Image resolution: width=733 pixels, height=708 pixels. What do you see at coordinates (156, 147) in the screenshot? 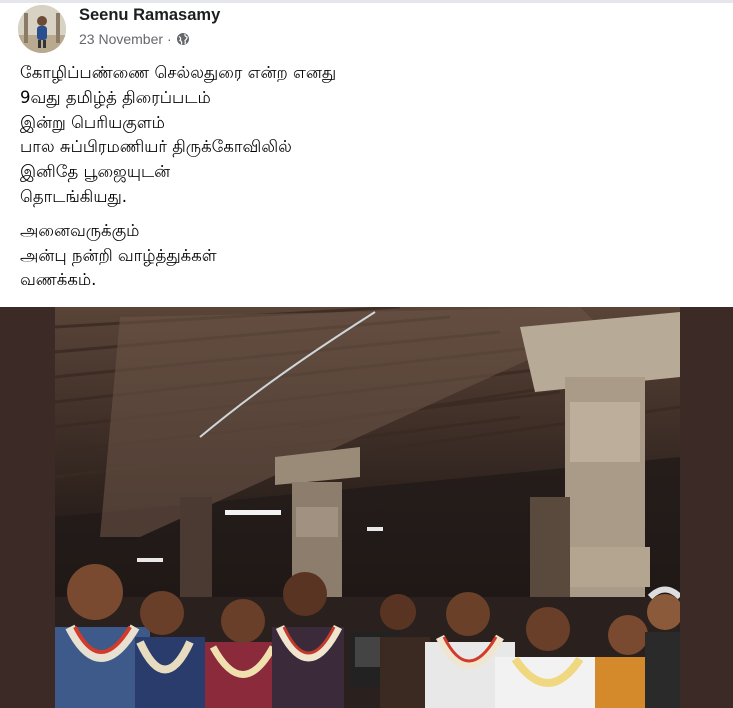
I see `post-text-line: பால சுப்பிரமணியர் திருக்கோவிலில்` at bounding box center [156, 147].